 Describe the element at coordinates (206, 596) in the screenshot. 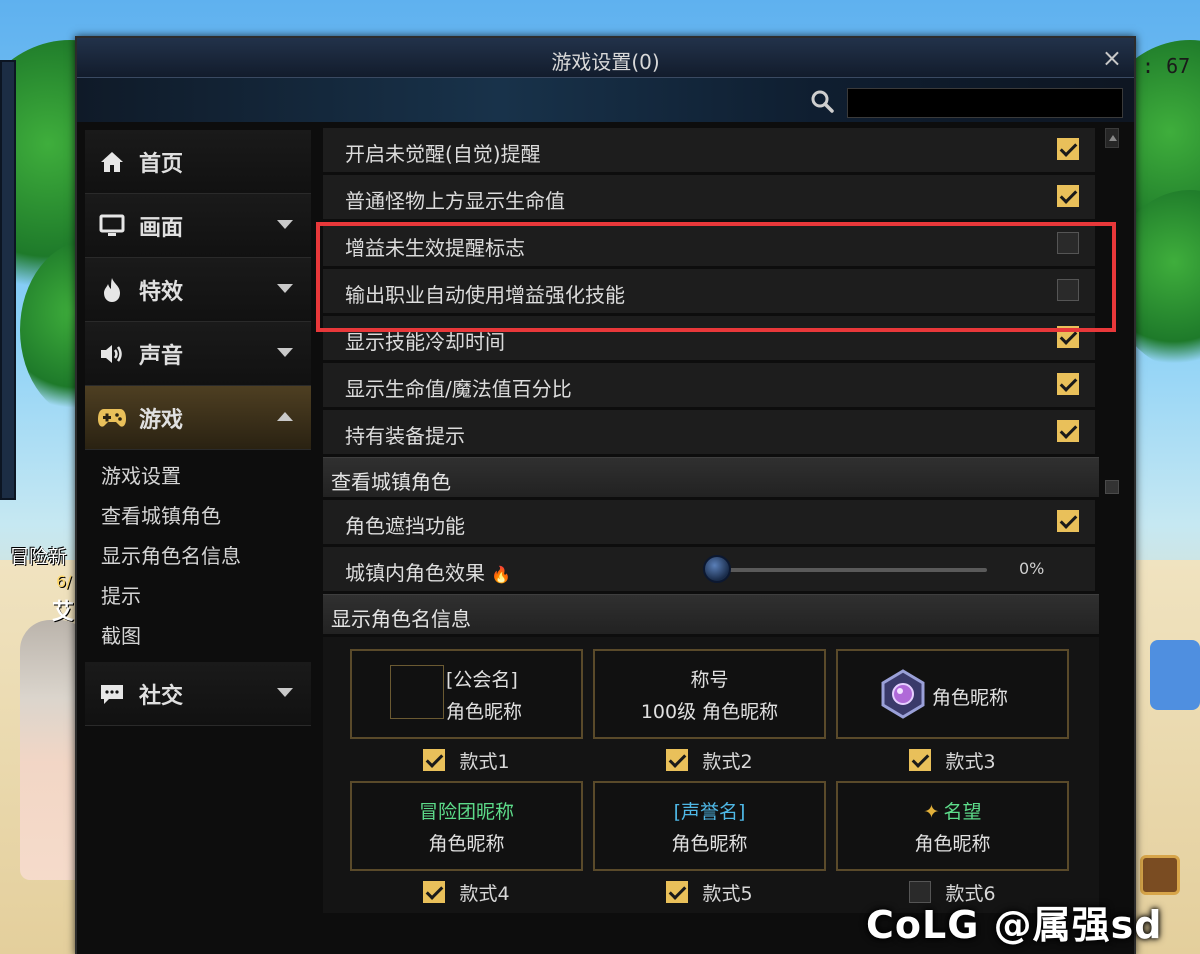

I see `subnav-item-tips: 提示` at that location.